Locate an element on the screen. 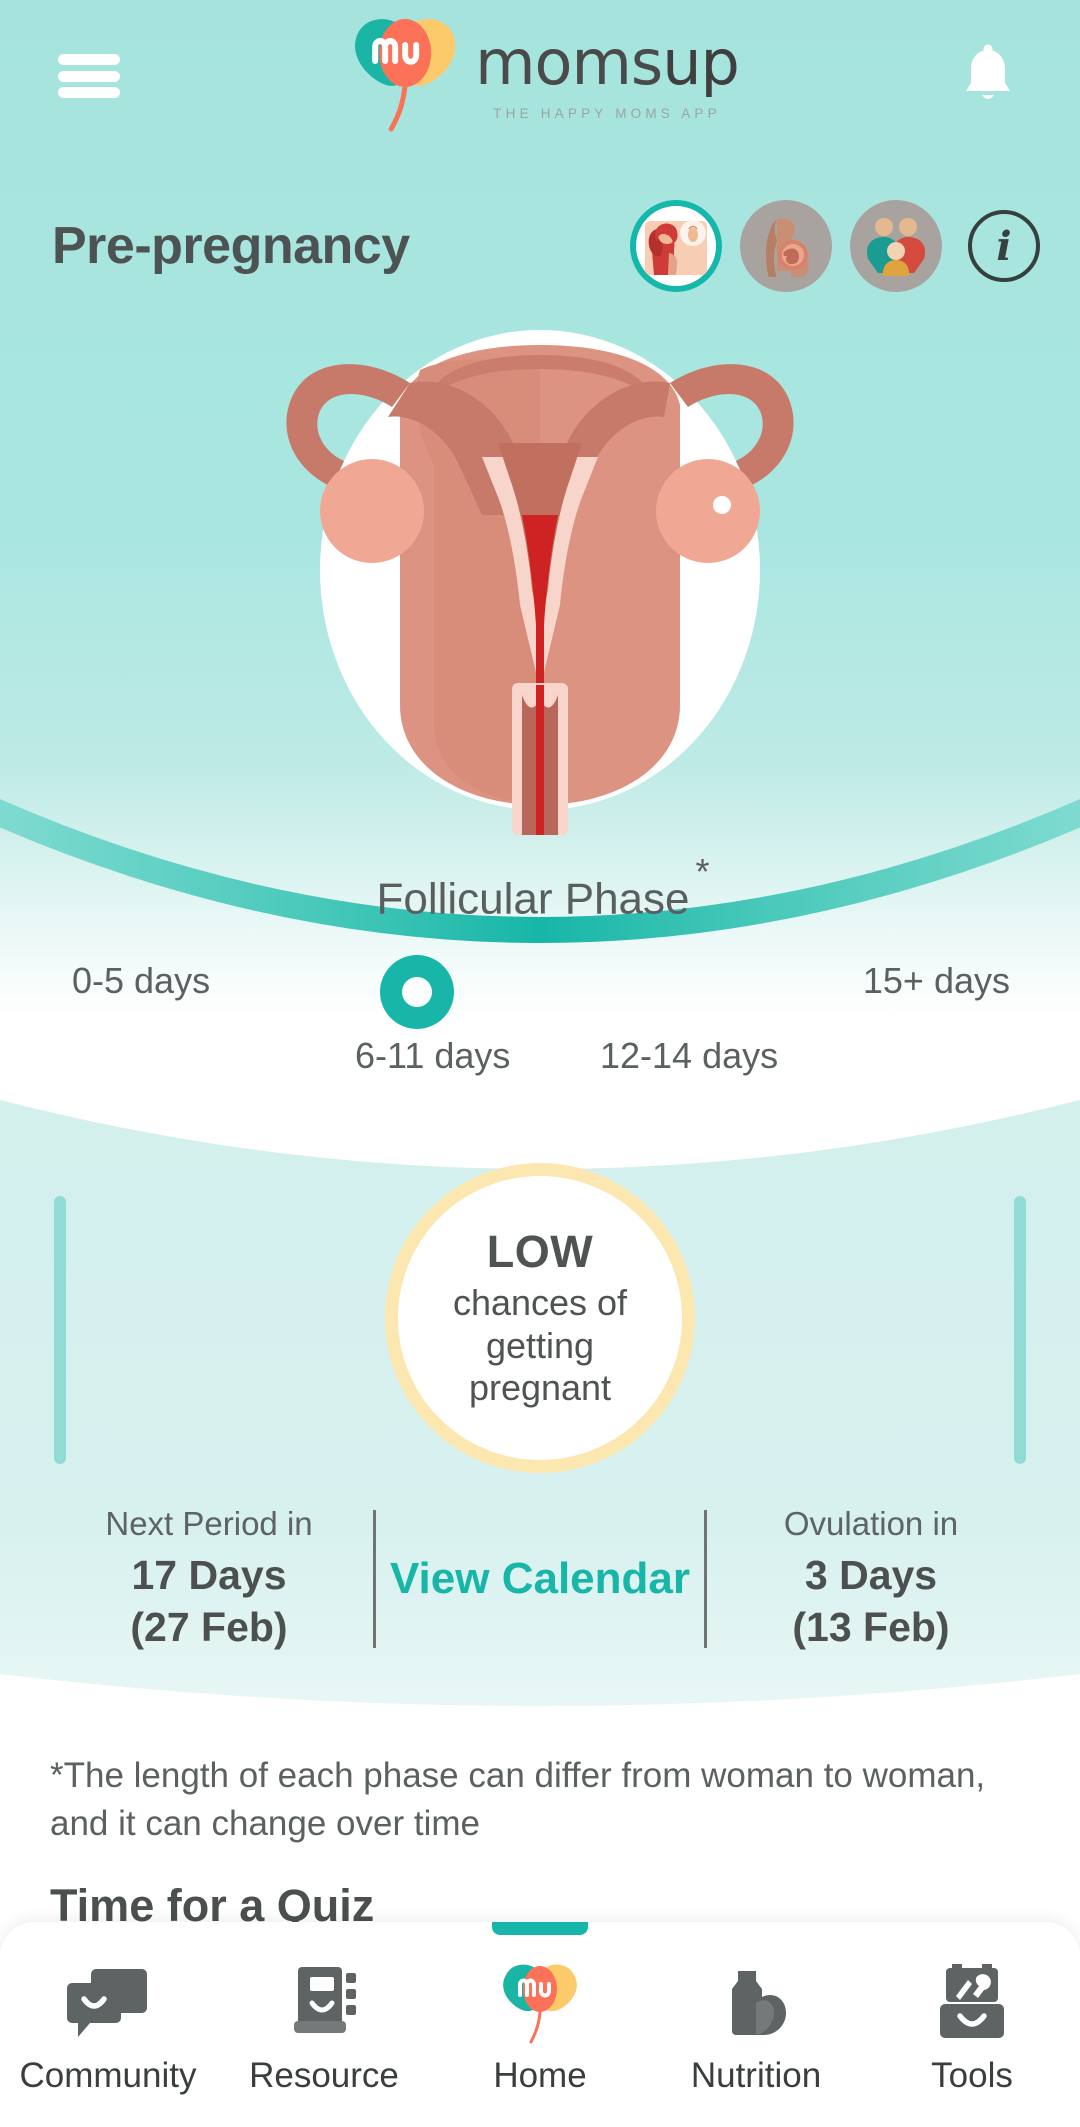  phase-label-0-5-days: 0-5 days is located at coordinates (141, 980).